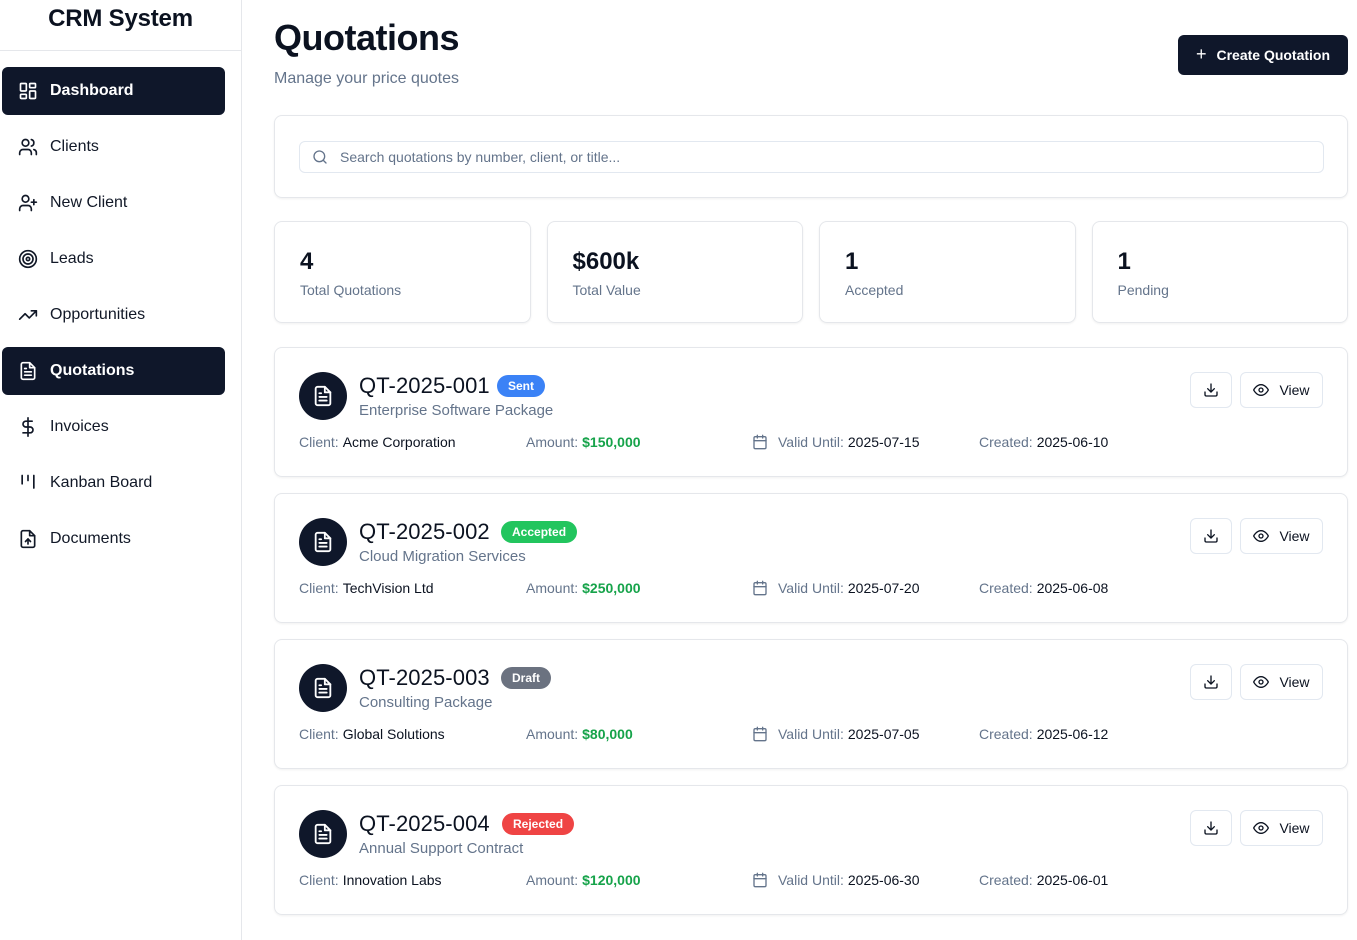  What do you see at coordinates (820, 157) in the screenshot?
I see `search-input` at bounding box center [820, 157].